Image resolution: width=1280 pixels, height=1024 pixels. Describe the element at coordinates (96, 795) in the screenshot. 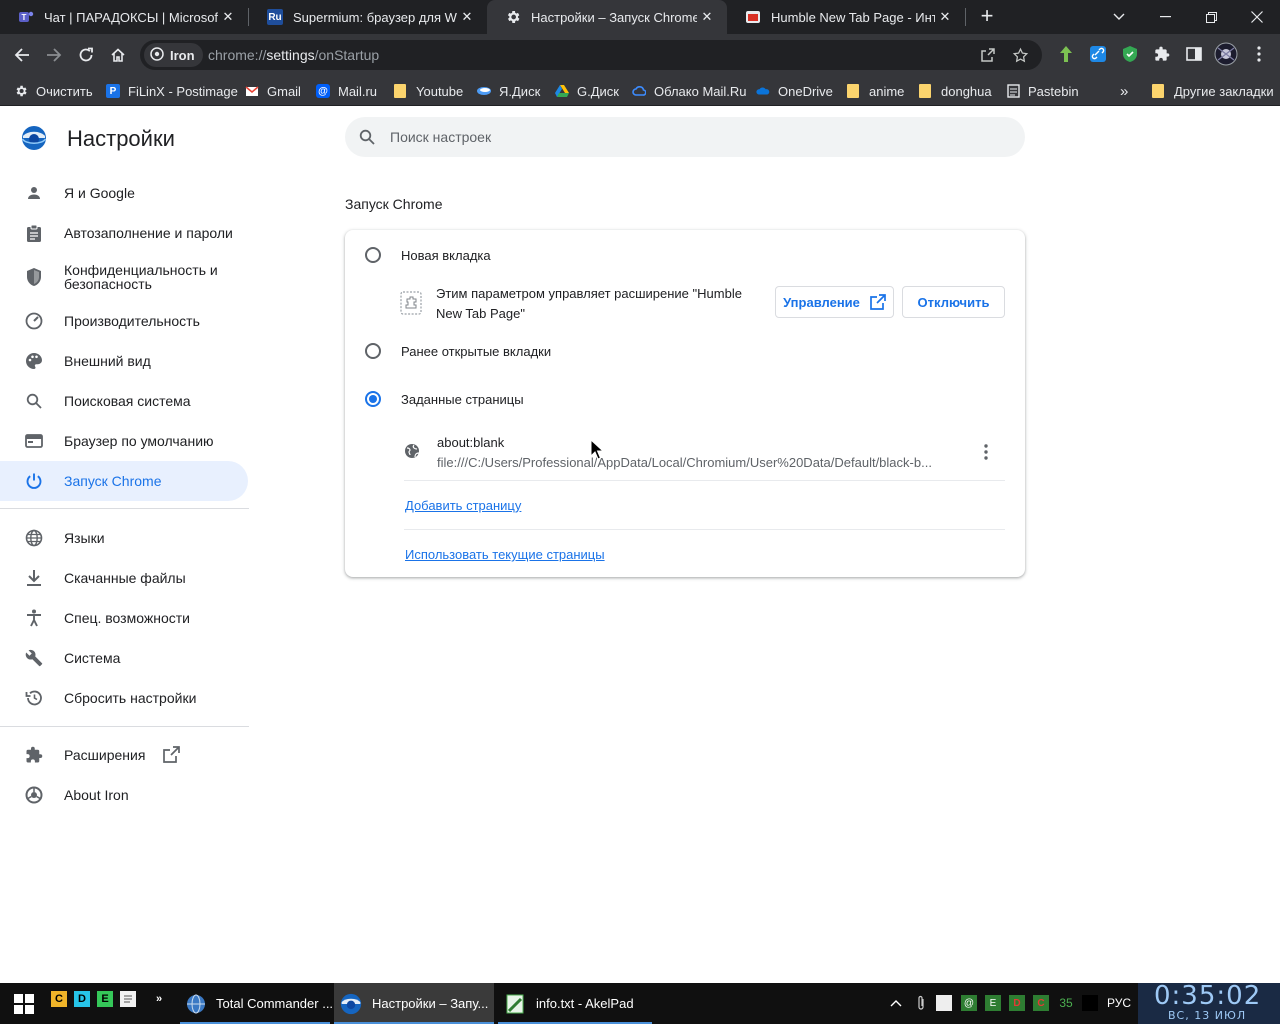

I see `nav-label: About Iron` at that location.